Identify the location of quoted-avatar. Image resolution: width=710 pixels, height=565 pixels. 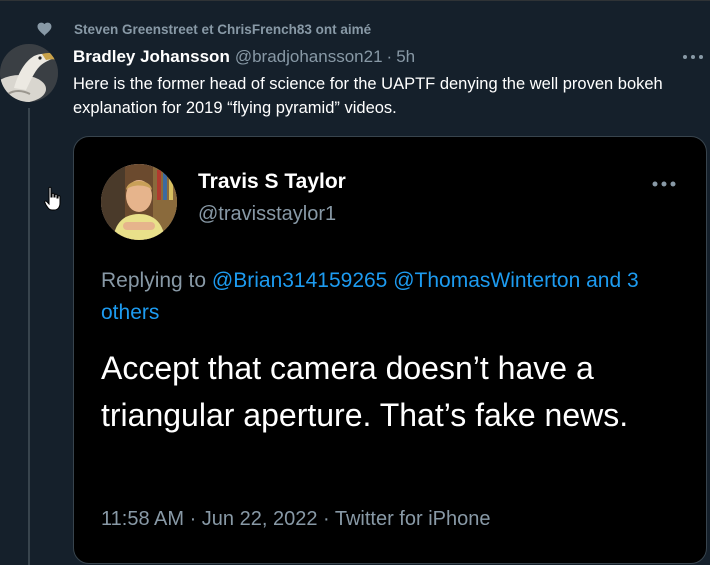
(139, 202).